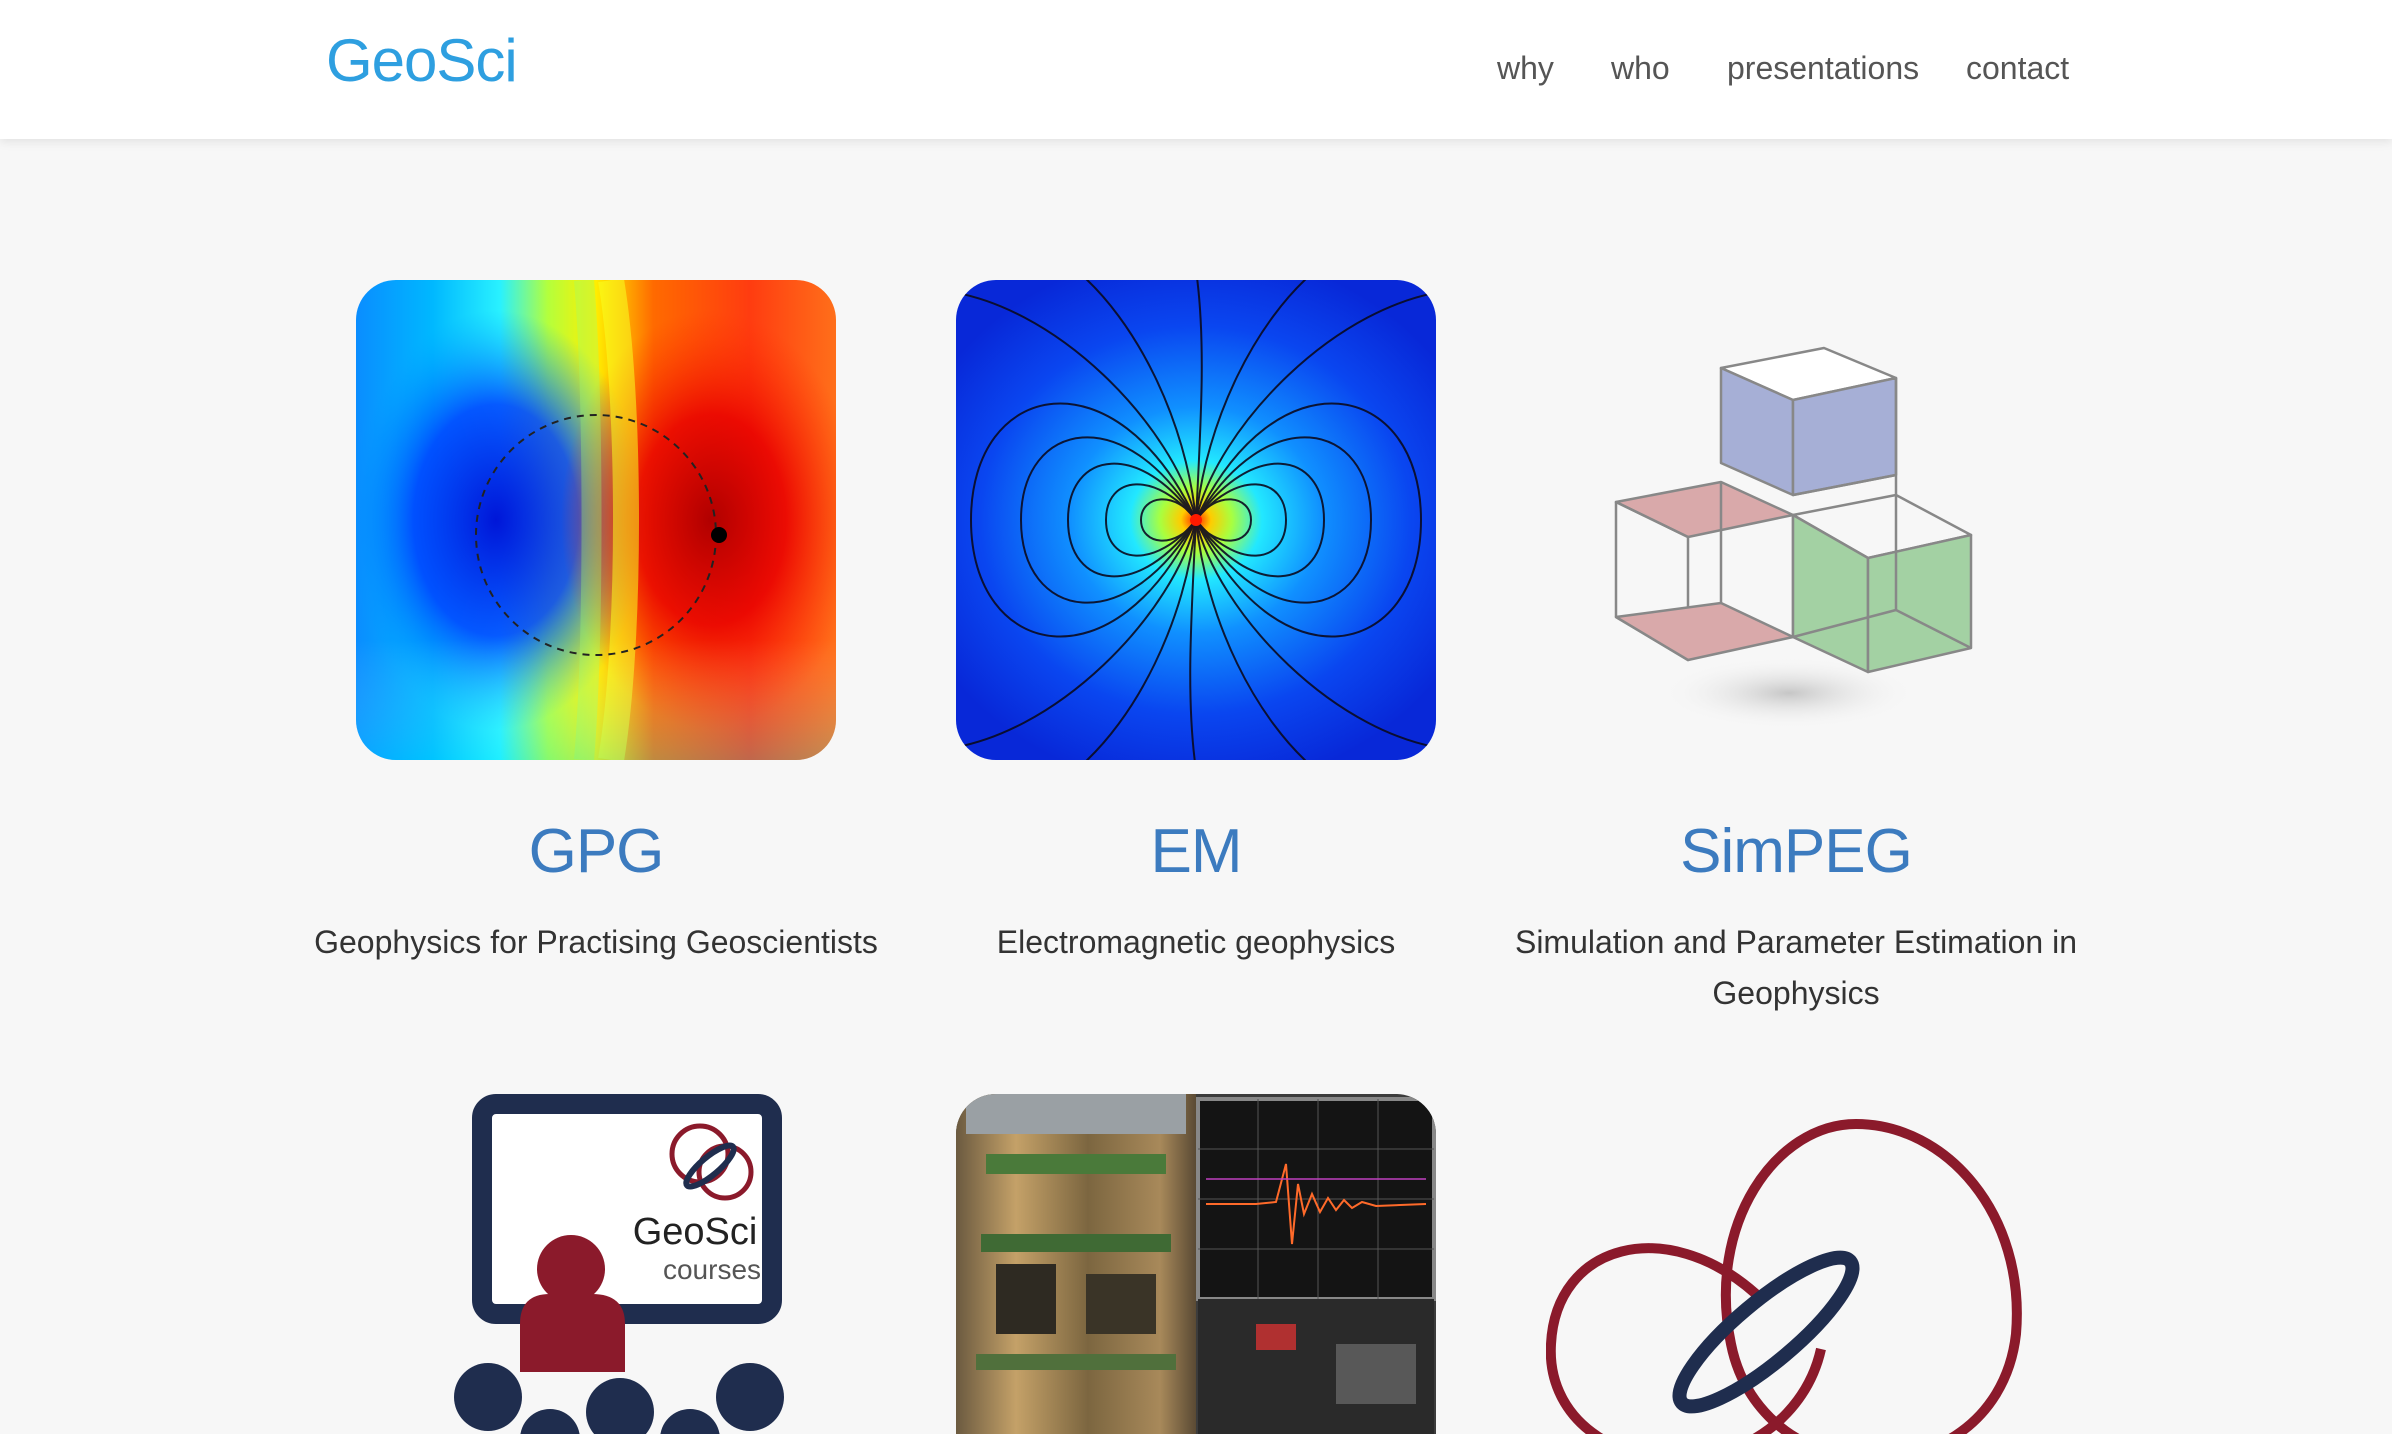 The width and height of the screenshot is (2392, 1434). I want to click on top-navbar: GeoSci why who presentations contact, so click(1196, 69).